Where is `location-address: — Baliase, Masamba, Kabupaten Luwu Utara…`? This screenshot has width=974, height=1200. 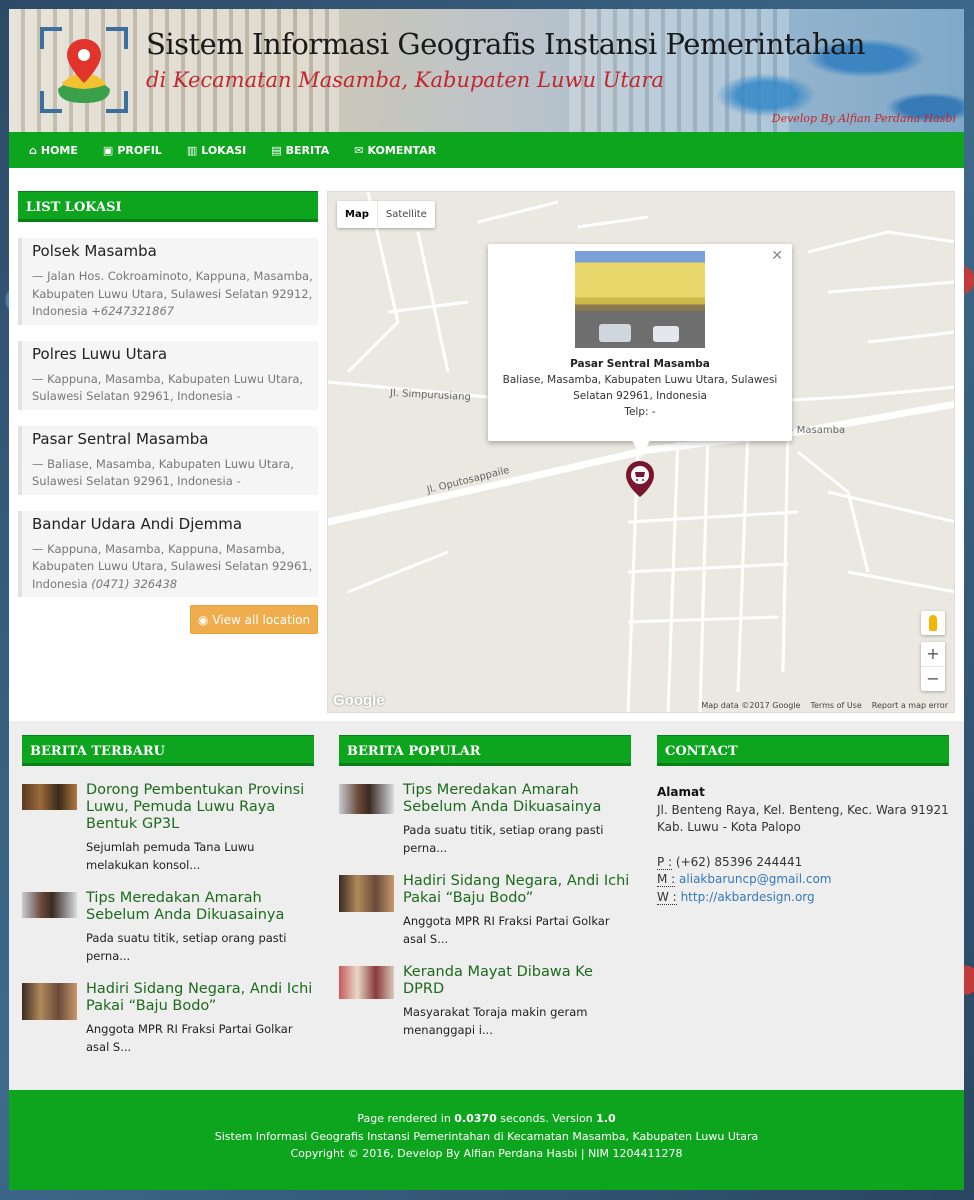
location-address: — Baliase, Masamba, Kabupaten Luwu Utara… is located at coordinates (163, 472).